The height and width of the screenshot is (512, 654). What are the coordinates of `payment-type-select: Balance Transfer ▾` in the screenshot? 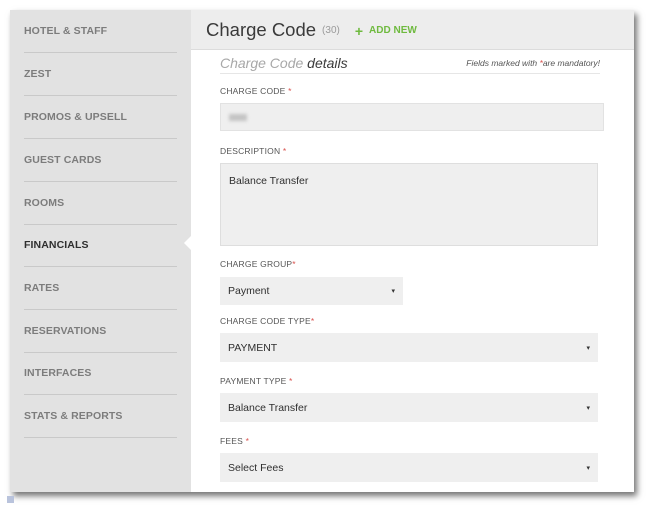 It's located at (409, 407).